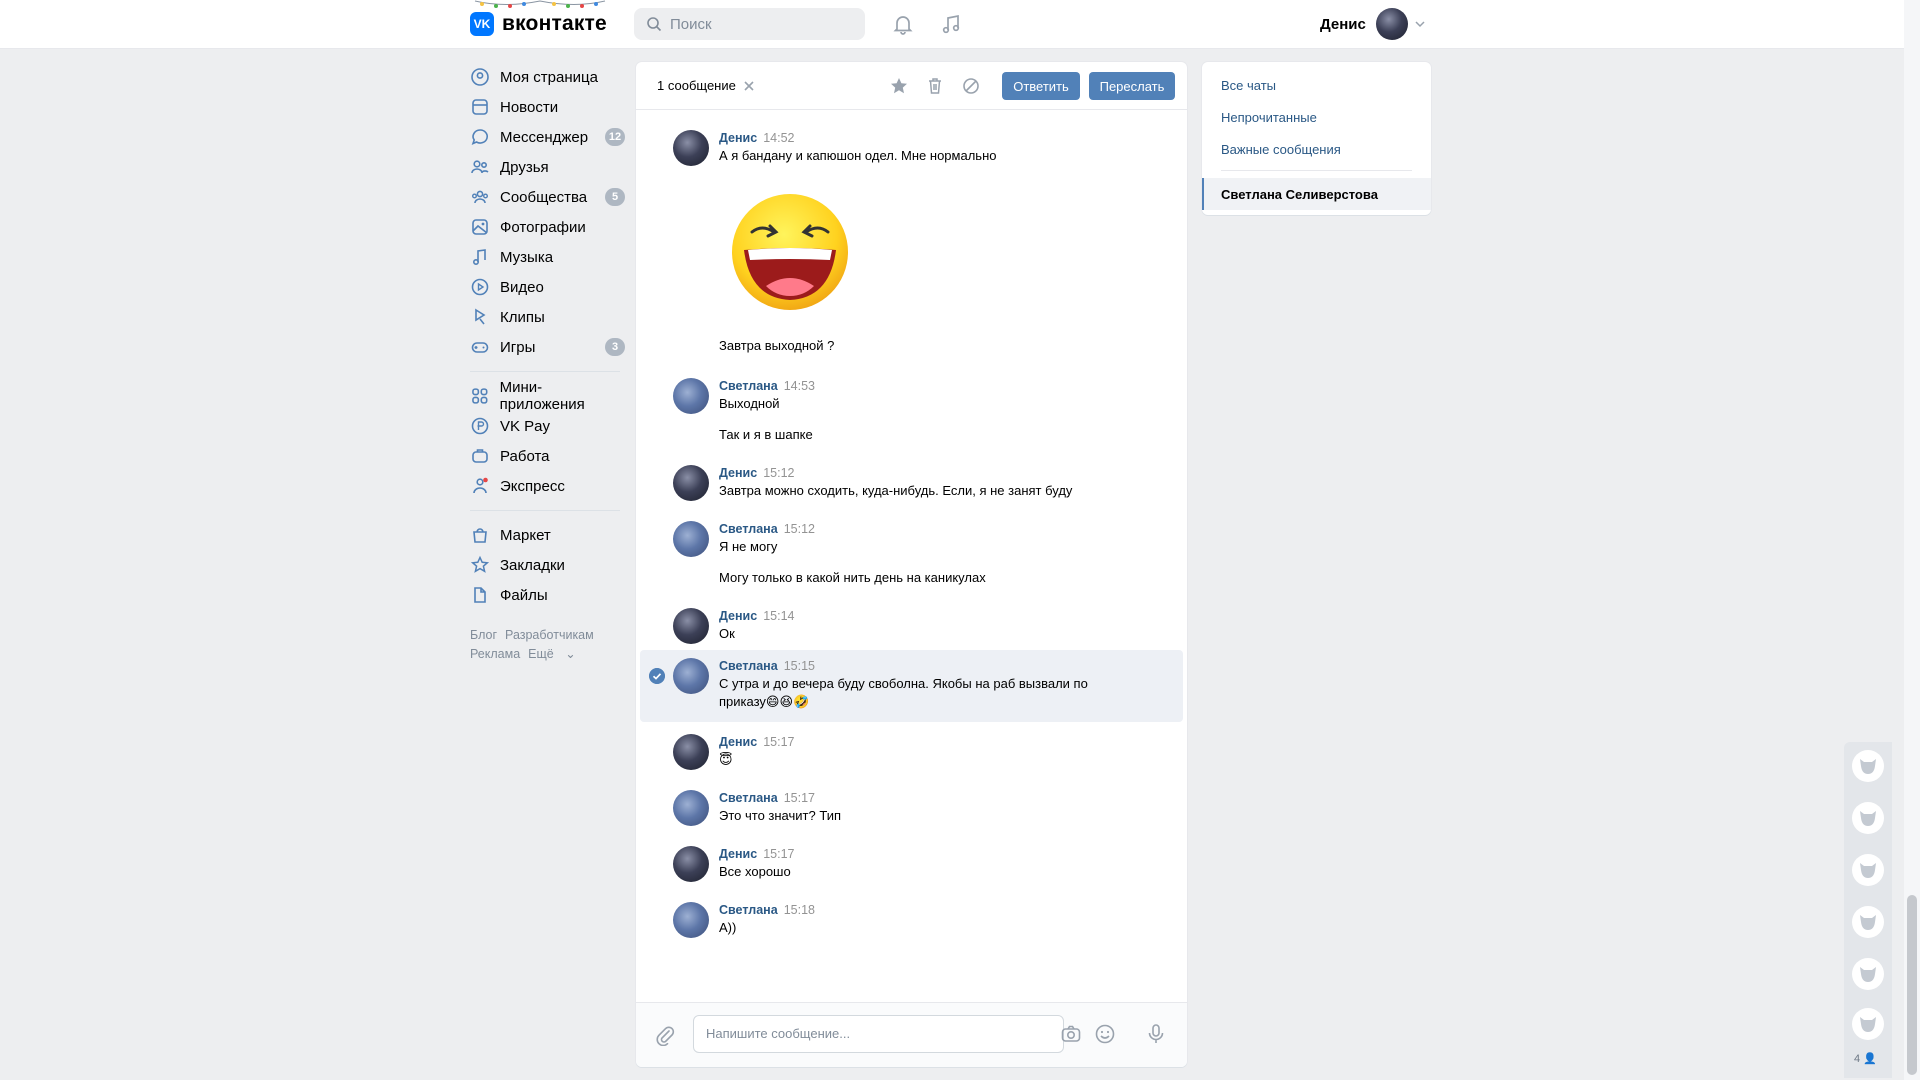  What do you see at coordinates (1132, 86) in the screenshot?
I see `forward-button: Переслать` at bounding box center [1132, 86].